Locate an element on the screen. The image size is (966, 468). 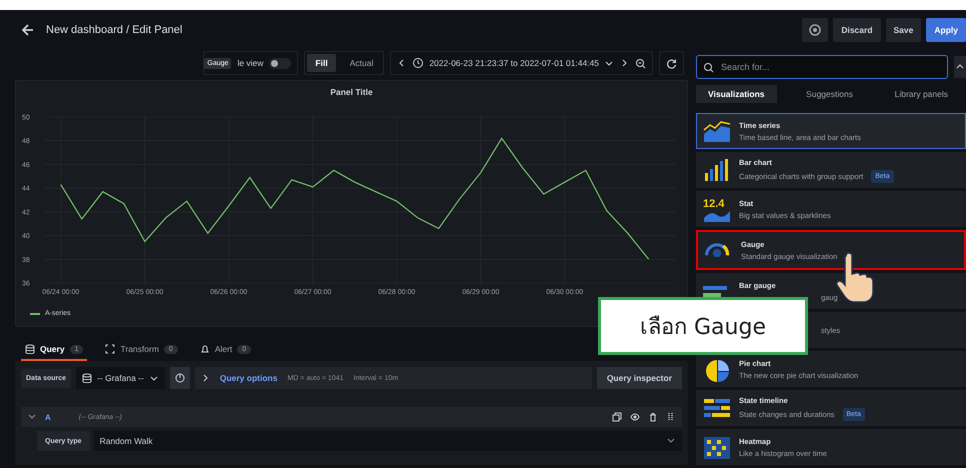
gauge-icon is located at coordinates (717, 250).